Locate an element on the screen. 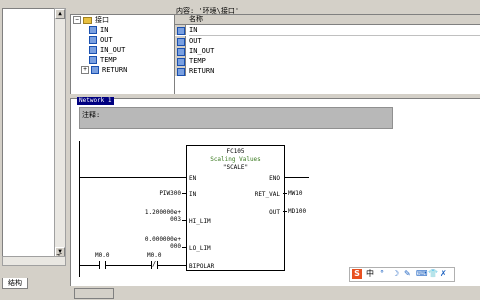 The height and width of the screenshot is (300, 480). bipolar-wire-a is located at coordinates (89, 265).